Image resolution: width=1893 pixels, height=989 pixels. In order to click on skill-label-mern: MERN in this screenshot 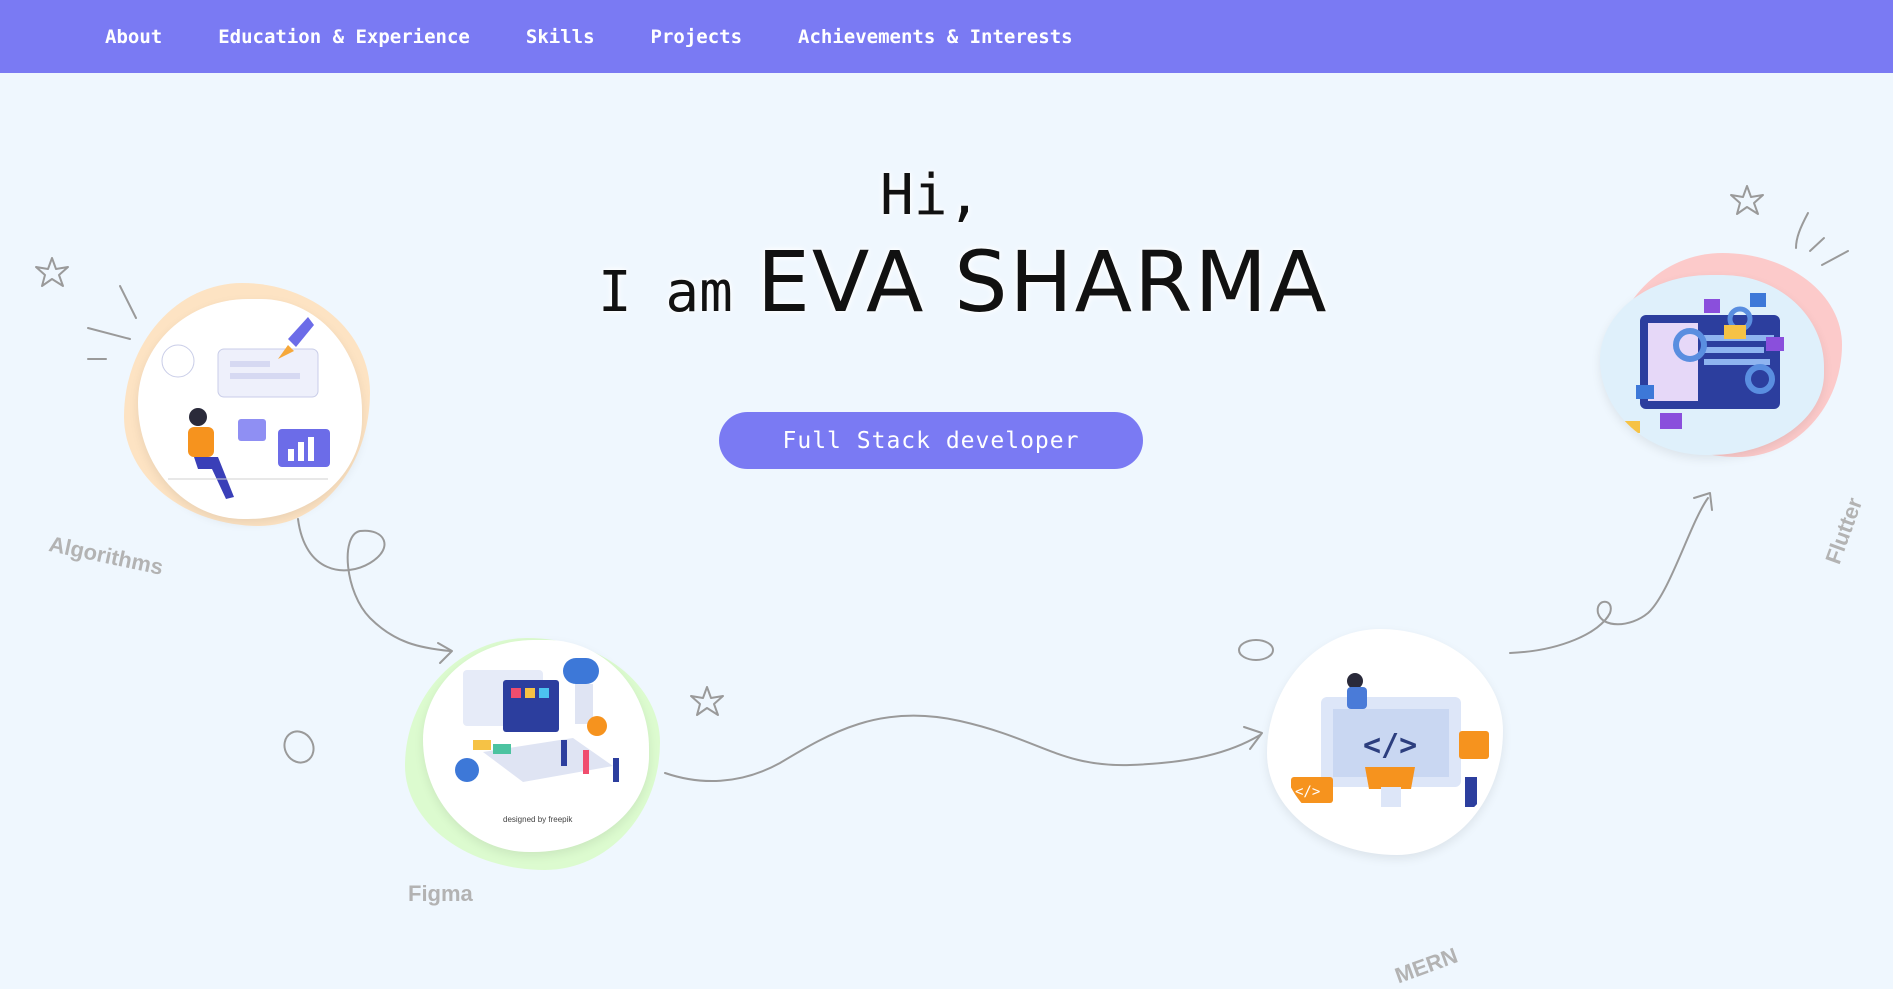, I will do `click(1426, 965)`.